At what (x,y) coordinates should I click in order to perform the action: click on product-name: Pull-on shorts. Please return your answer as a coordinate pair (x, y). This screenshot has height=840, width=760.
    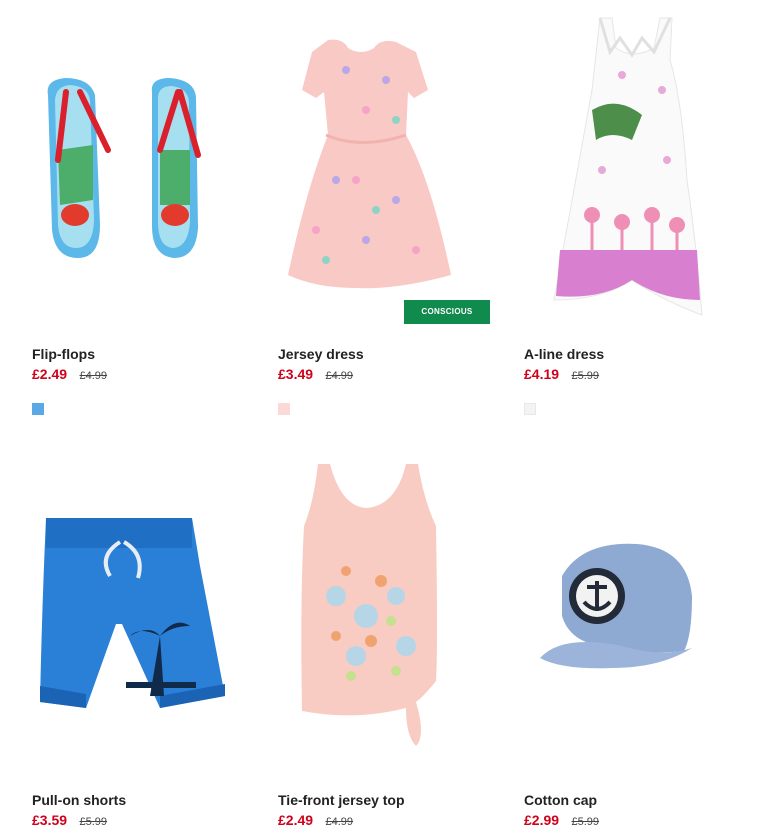
    Looking at the image, I should click on (79, 800).